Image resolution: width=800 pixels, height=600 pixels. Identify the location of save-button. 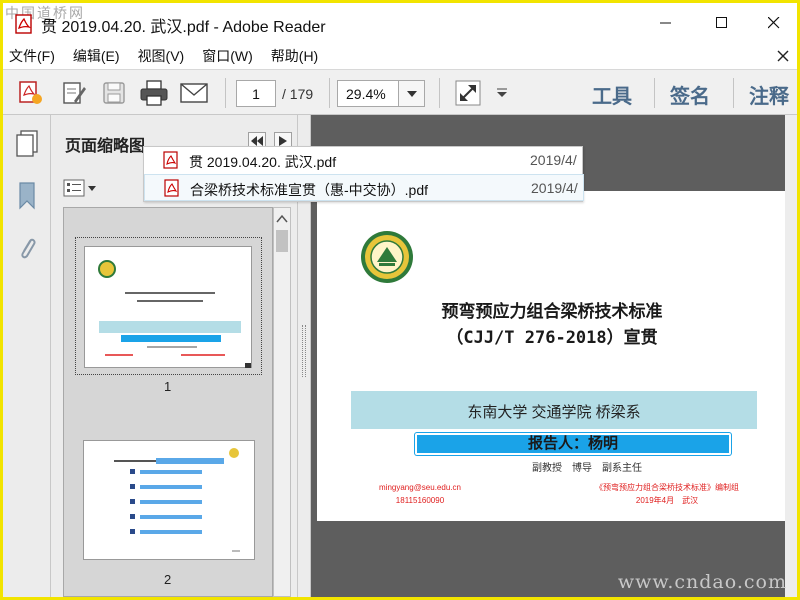
(114, 93).